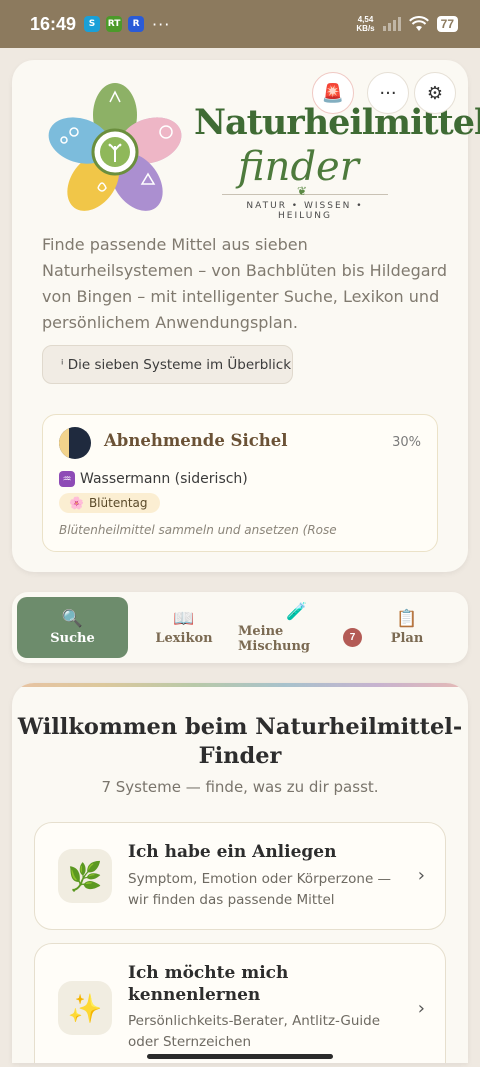 The image size is (480, 1067). I want to click on brand-tagline: NATUR • WISSEN • HEILUNG, so click(305, 211).